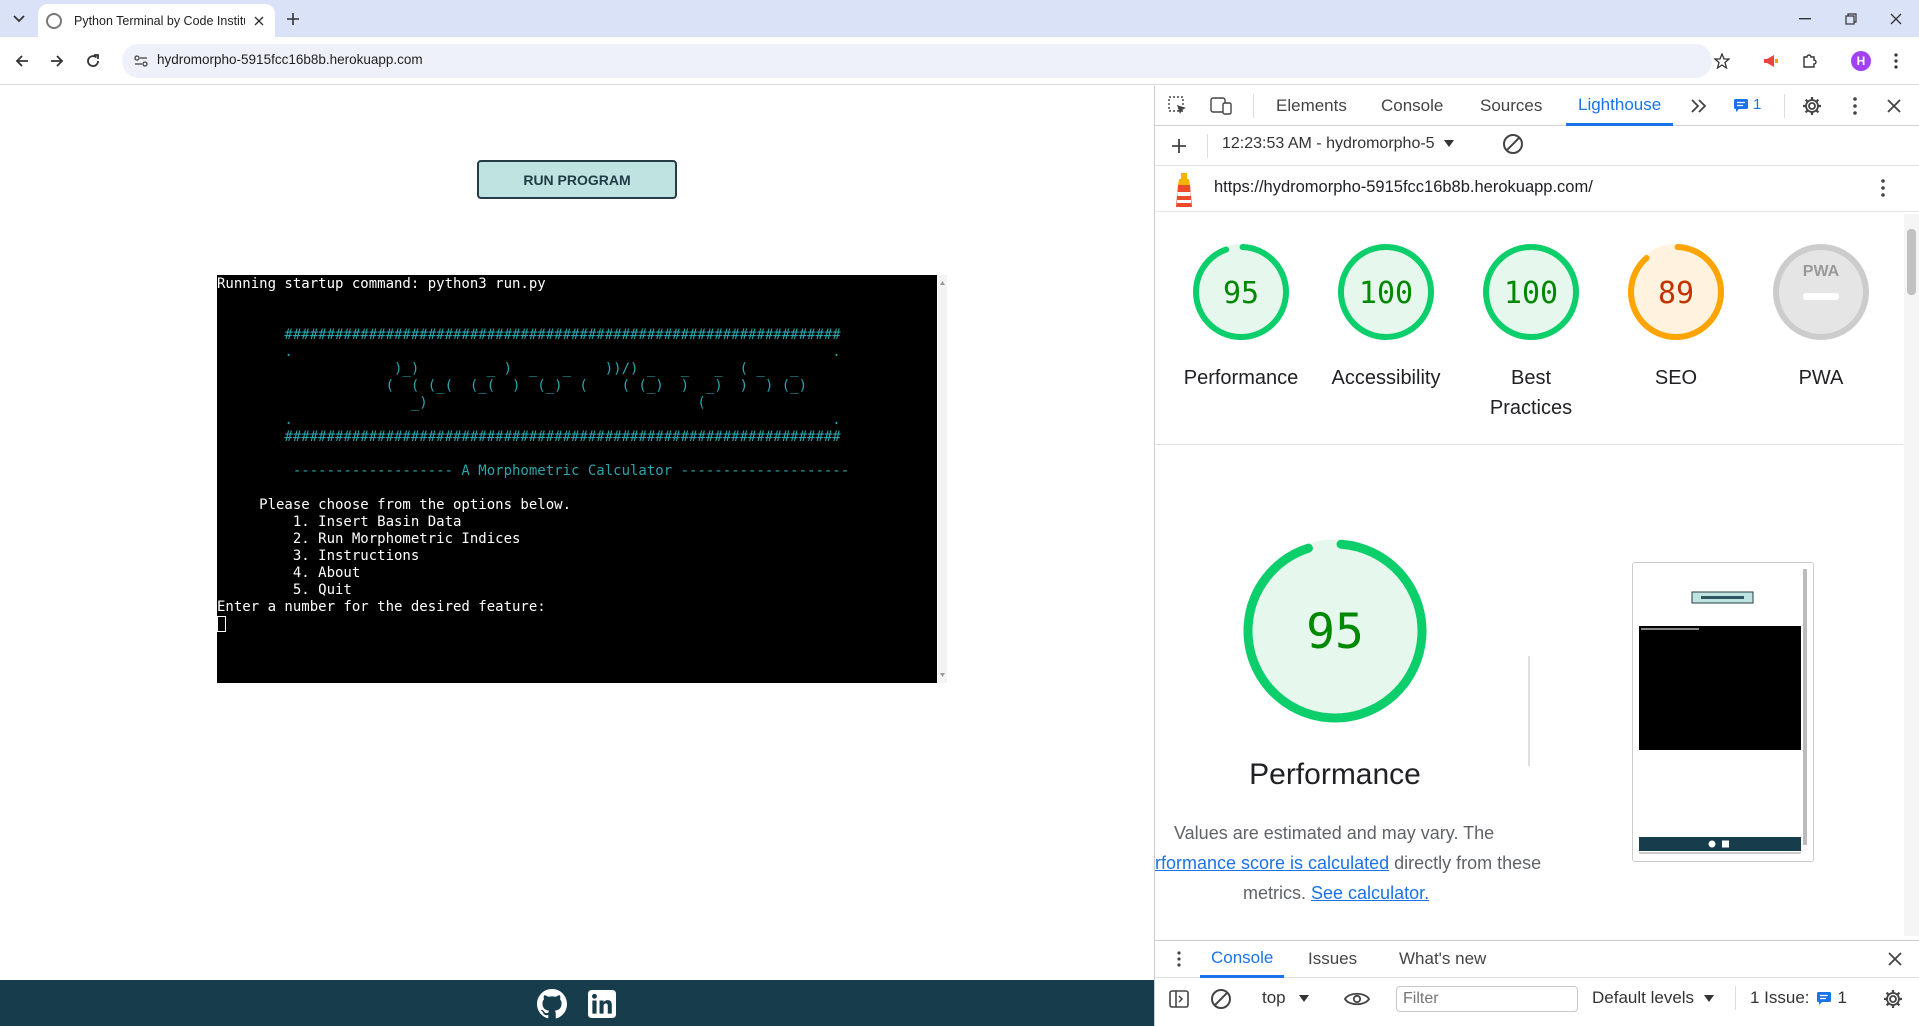 The height and width of the screenshot is (1026, 1919). I want to click on dropdown-triangle-icon, so click(1449, 143).